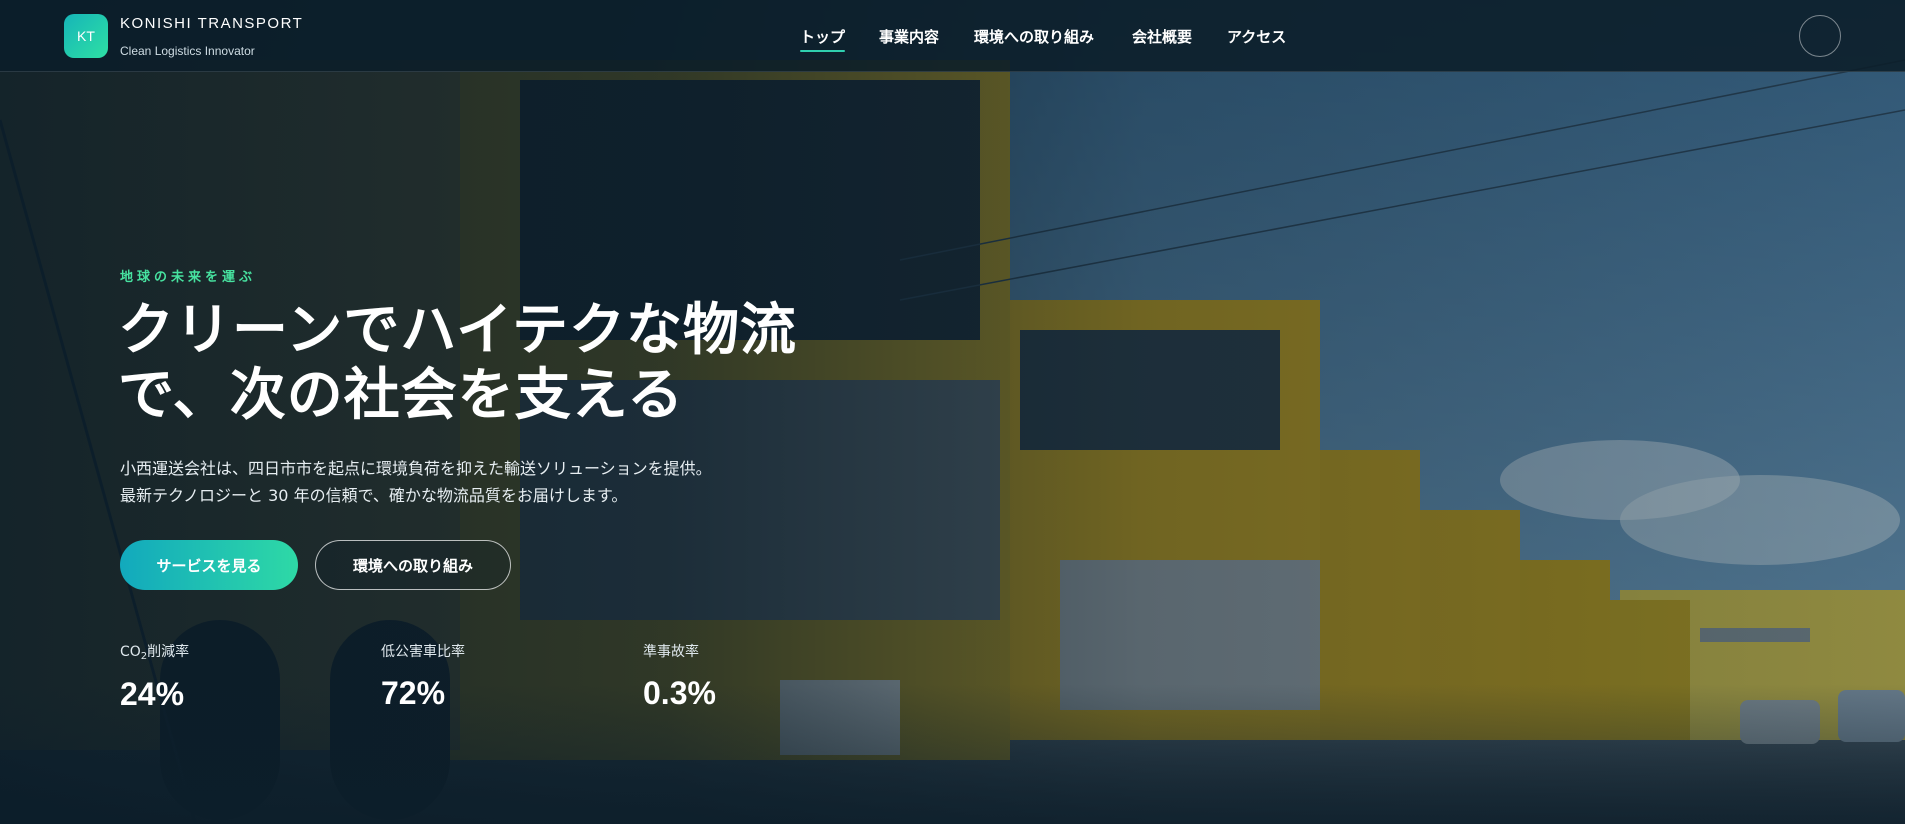 Image resolution: width=1905 pixels, height=824 pixels. I want to click on hero-headline: クリーンでハイテクな物流 で、次の社会を支える, so click(478, 363).